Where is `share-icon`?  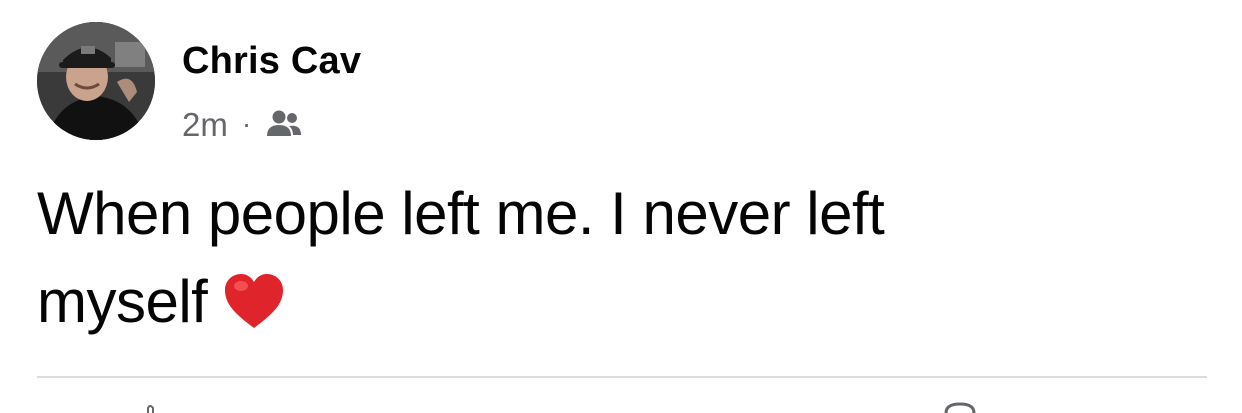 share-icon is located at coordinates (960, 407).